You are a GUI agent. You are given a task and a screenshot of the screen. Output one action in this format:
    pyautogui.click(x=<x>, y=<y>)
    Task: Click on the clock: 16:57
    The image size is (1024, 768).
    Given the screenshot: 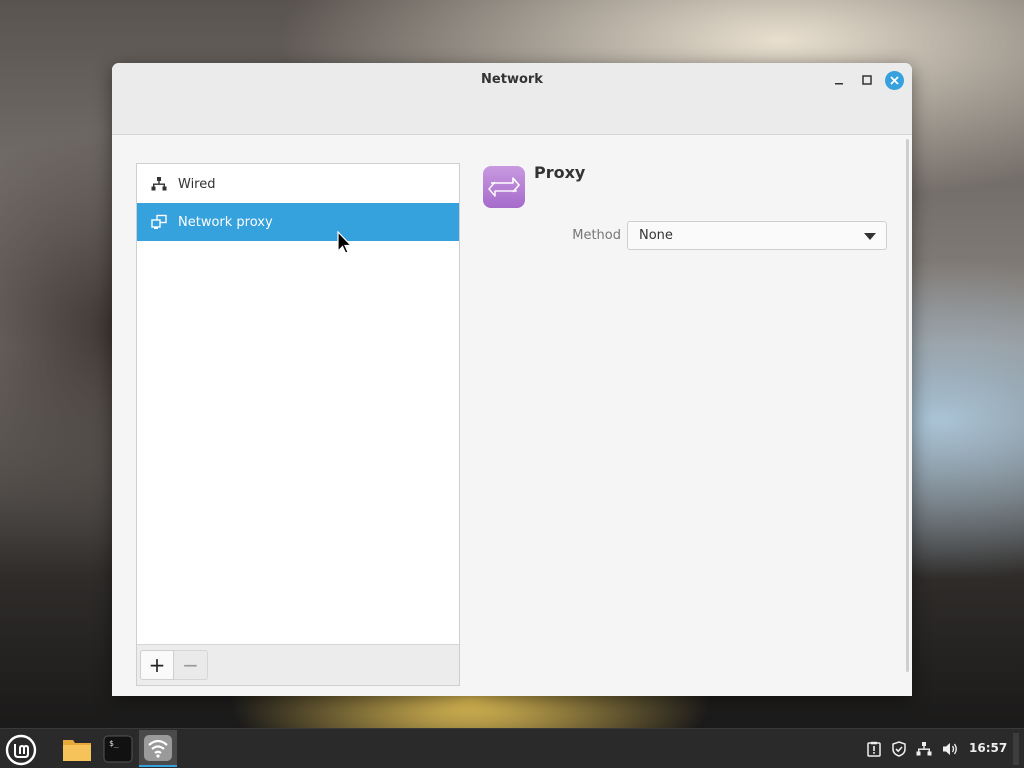 What is the action you would take?
    pyautogui.click(x=988, y=748)
    